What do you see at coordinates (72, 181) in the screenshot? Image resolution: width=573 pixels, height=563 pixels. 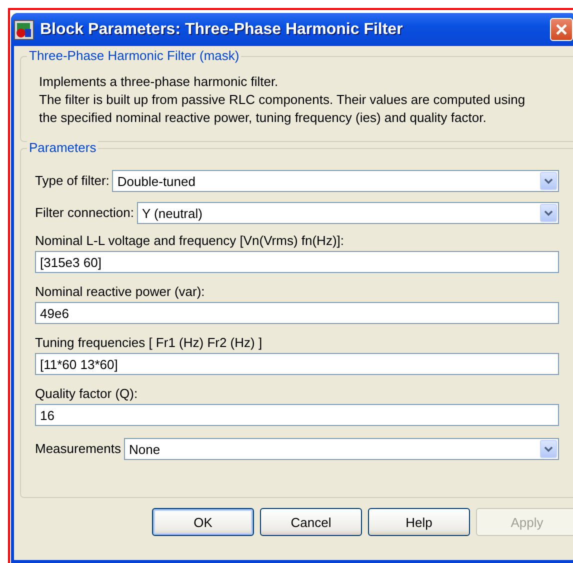 I see `field-label: Type of filter:` at bounding box center [72, 181].